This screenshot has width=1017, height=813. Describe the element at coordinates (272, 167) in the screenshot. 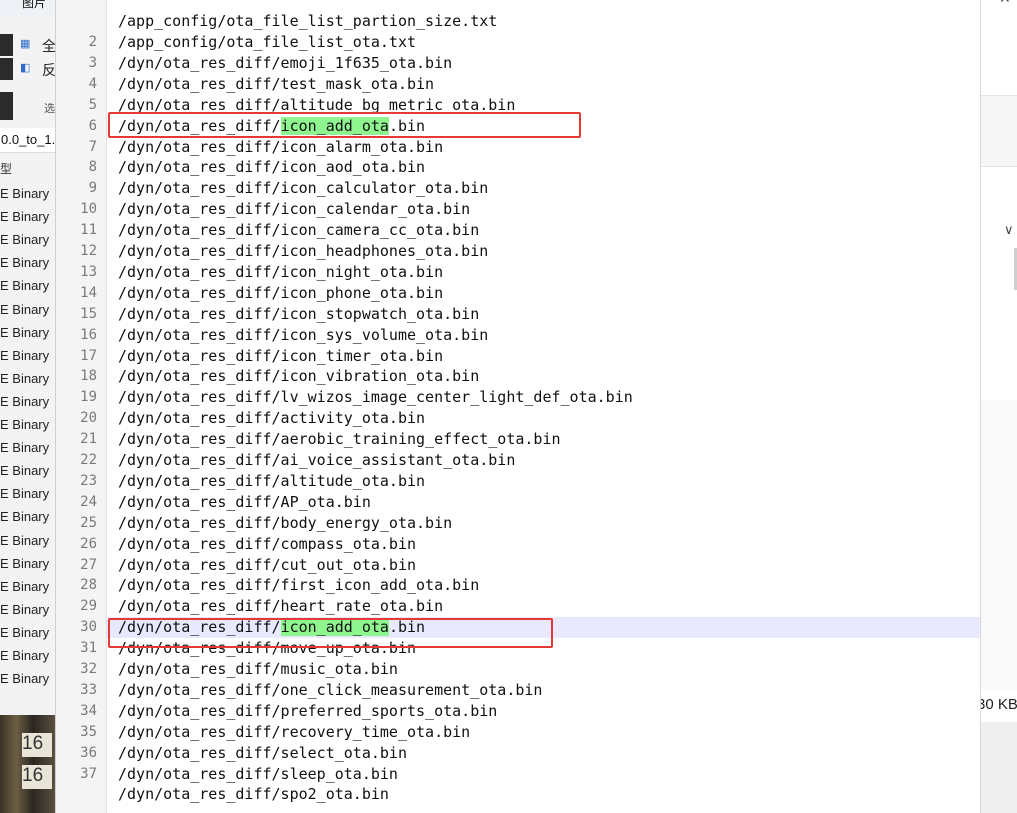

I see `code-line: /dyn/ota_res_diff/icon_aod_ota.bin` at that location.